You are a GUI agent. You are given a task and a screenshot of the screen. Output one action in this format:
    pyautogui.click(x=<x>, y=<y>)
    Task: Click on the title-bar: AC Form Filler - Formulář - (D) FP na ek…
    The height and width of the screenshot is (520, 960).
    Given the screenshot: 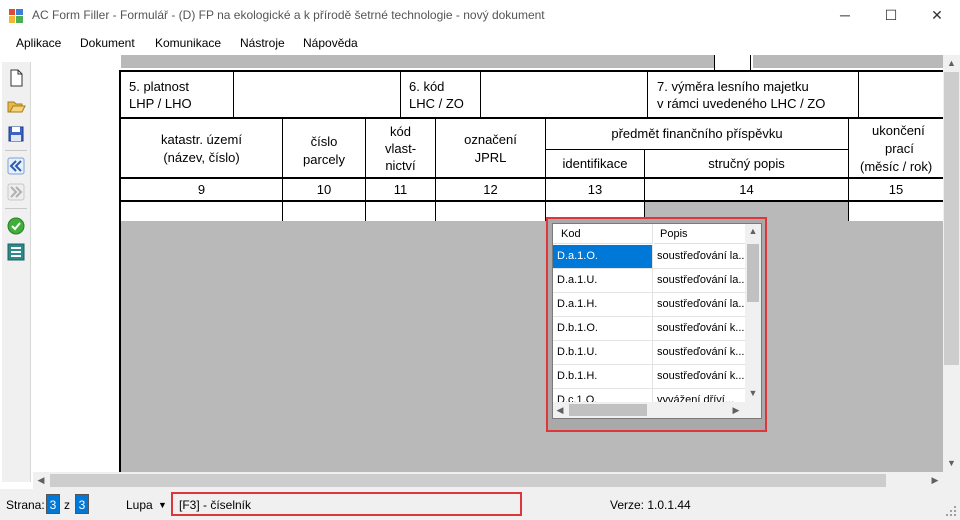 What is the action you would take?
    pyautogui.click(x=480, y=15)
    